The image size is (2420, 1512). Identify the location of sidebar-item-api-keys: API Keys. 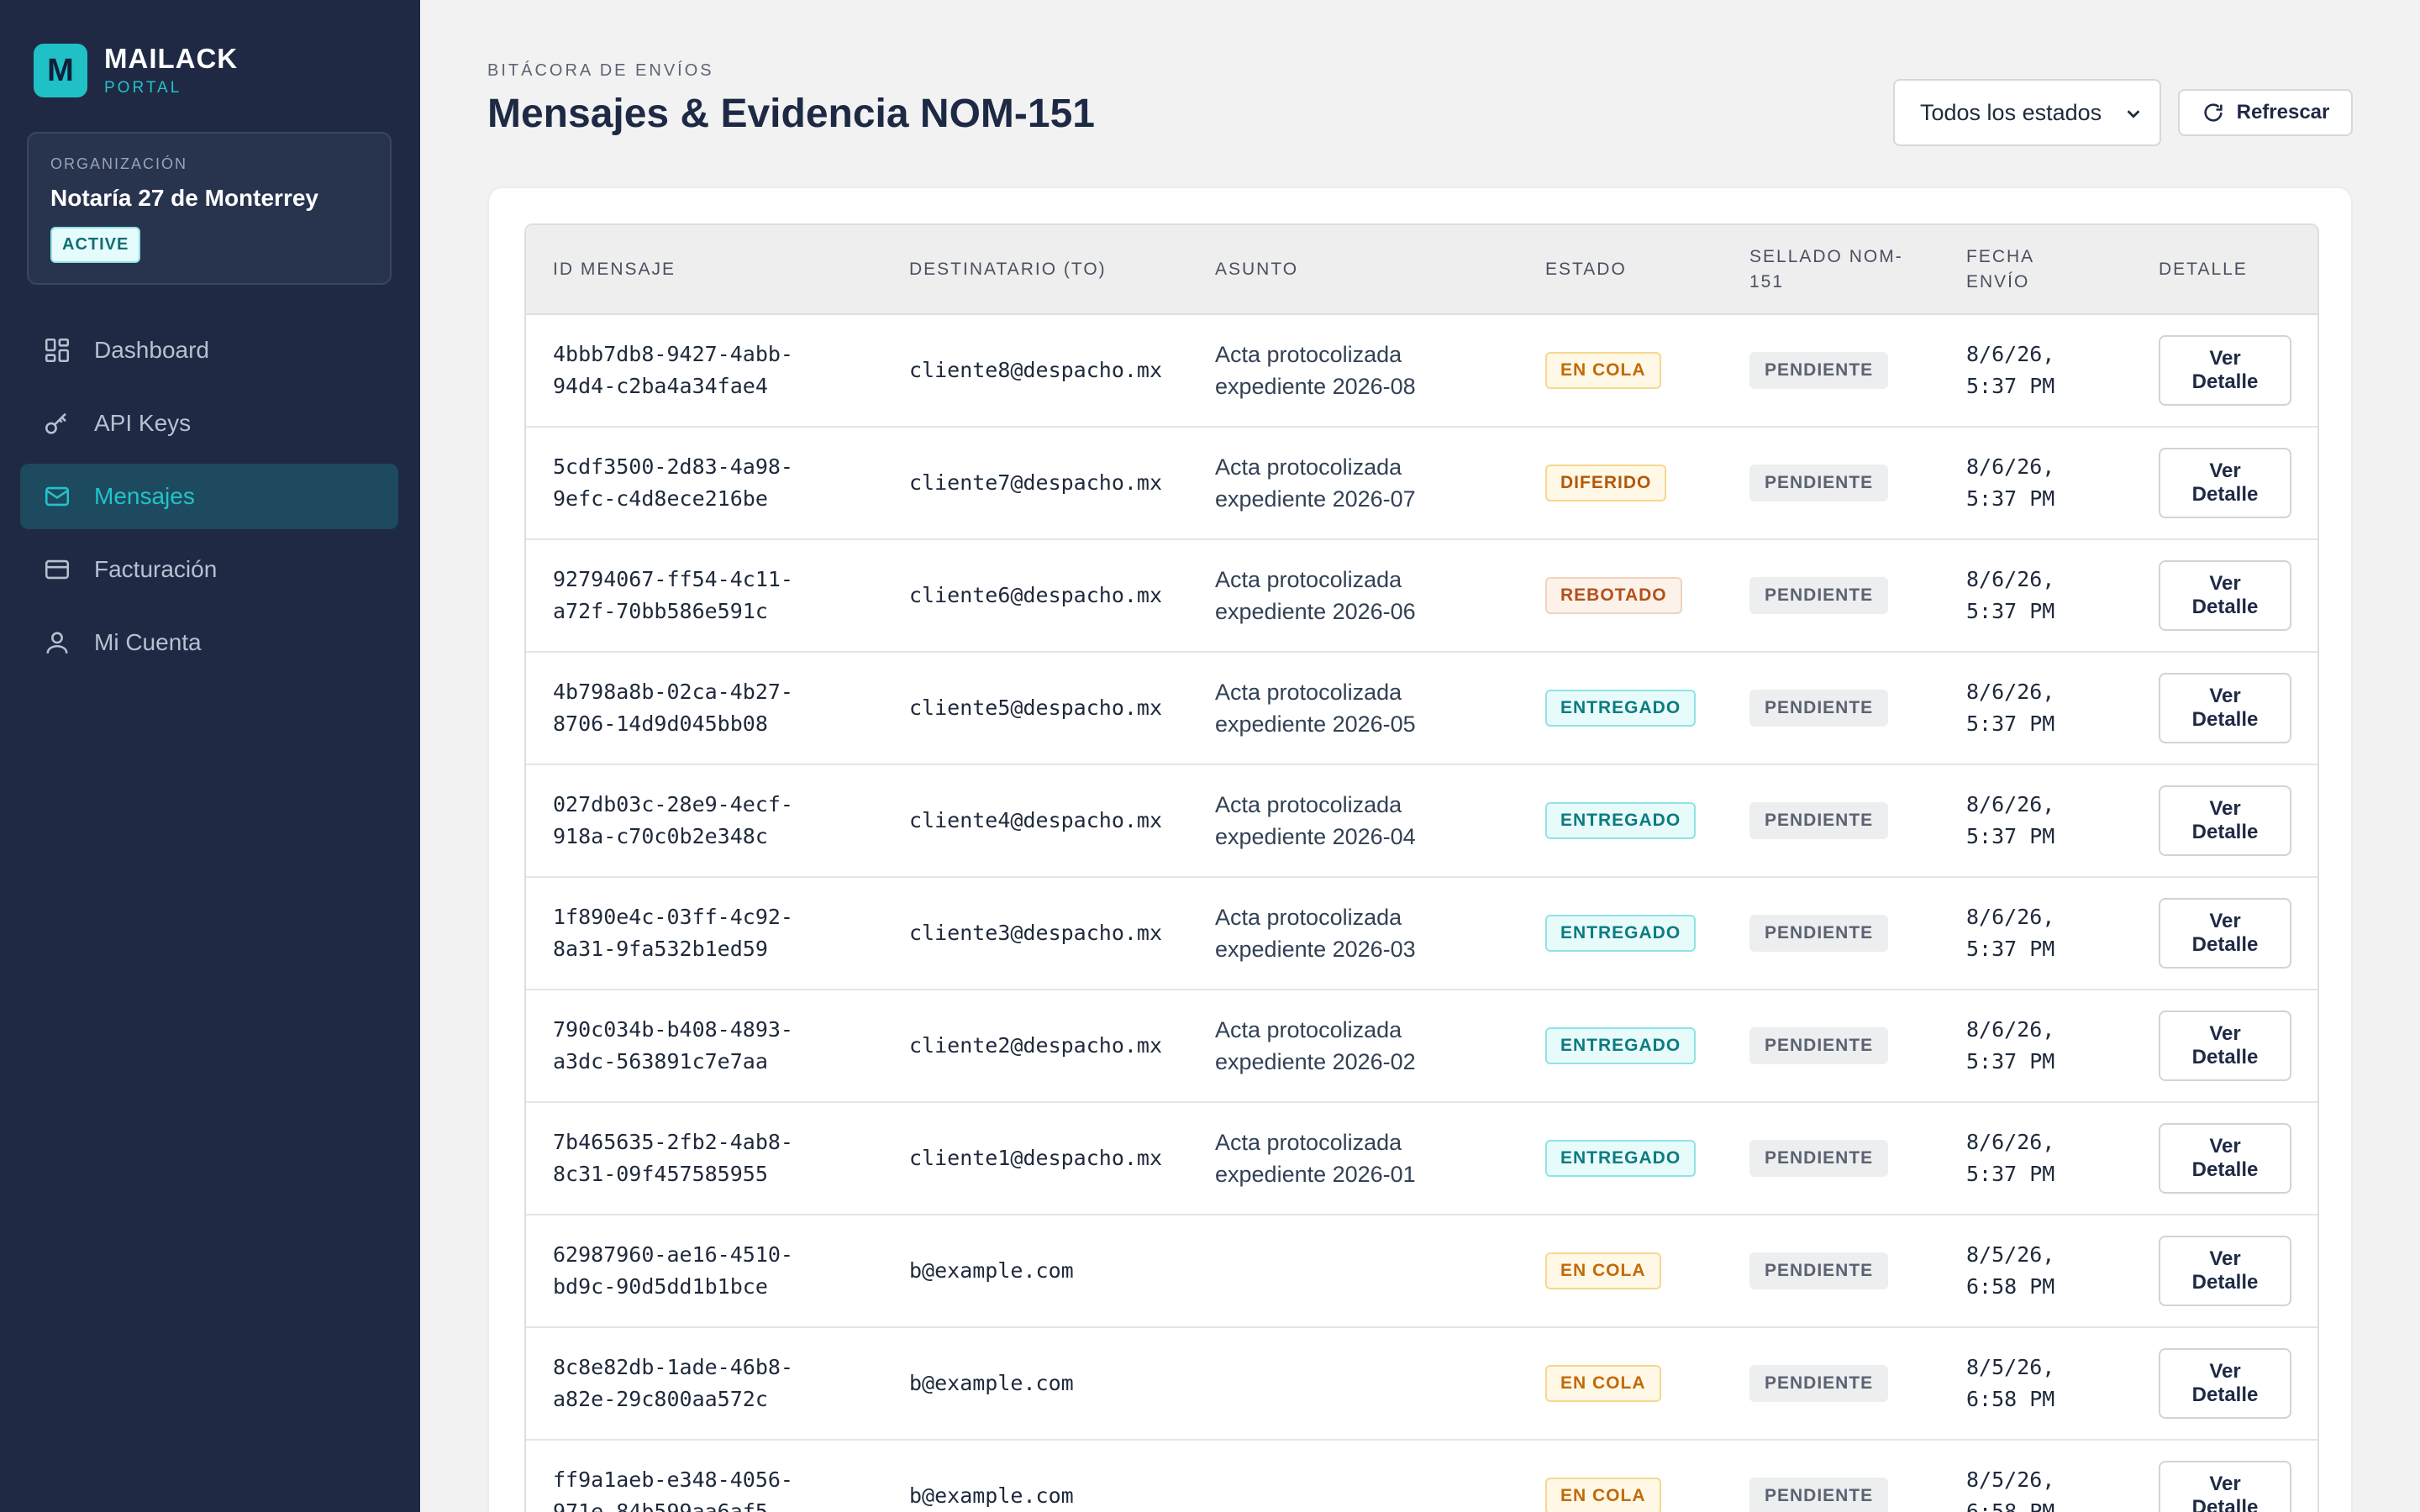
(209, 423).